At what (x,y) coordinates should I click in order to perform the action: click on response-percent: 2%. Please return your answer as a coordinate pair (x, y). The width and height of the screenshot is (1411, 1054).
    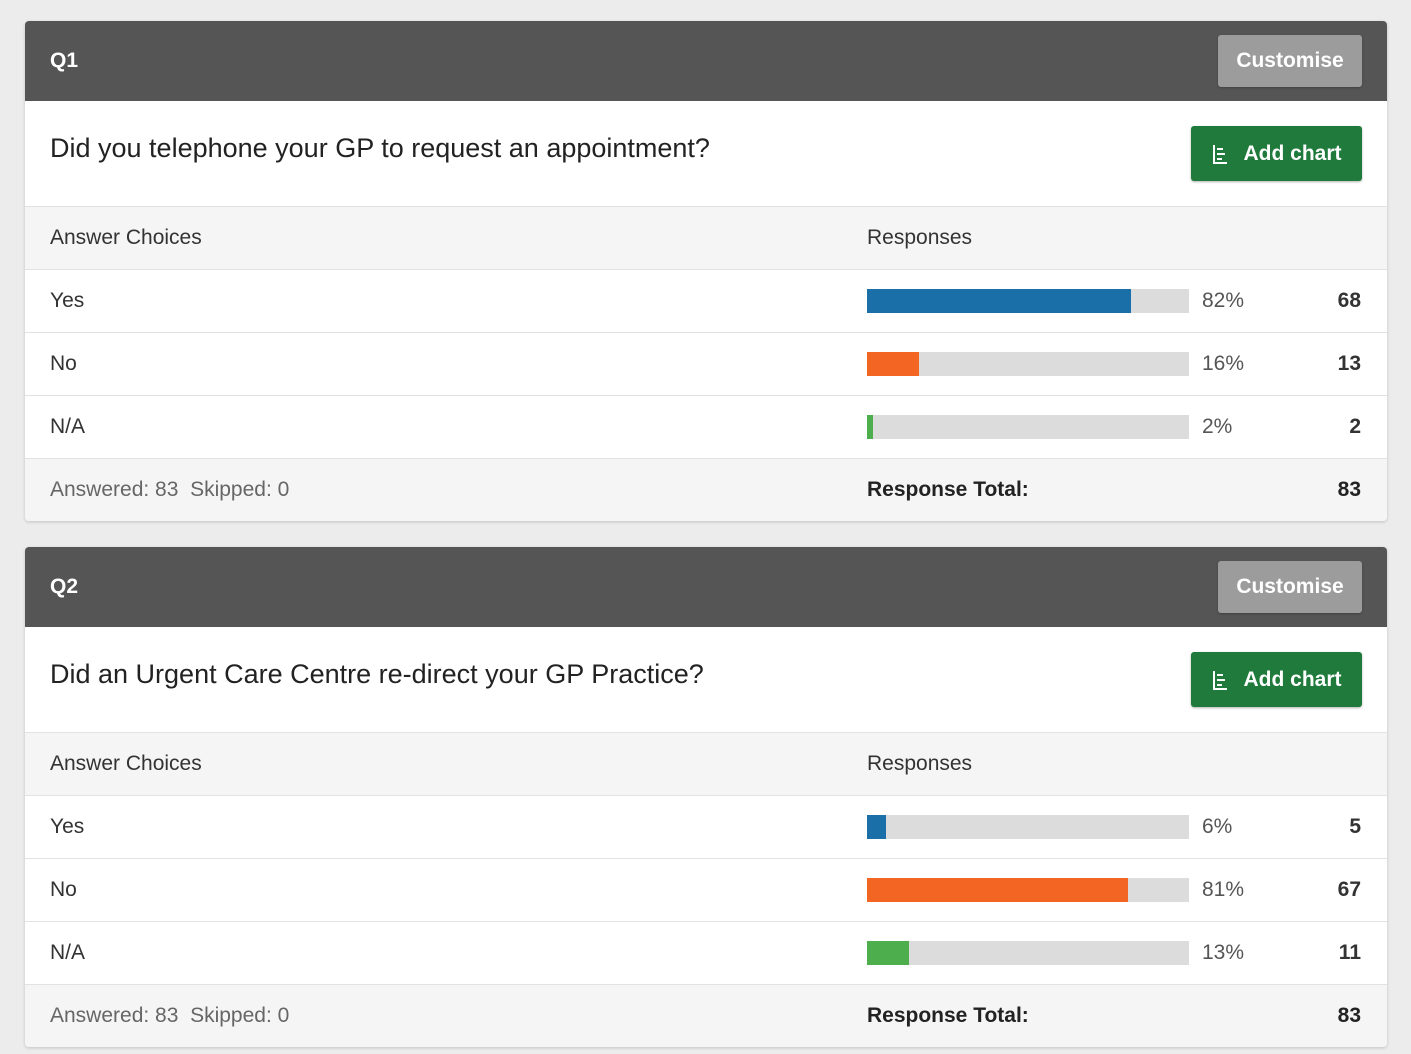
    Looking at the image, I should click on (1217, 426).